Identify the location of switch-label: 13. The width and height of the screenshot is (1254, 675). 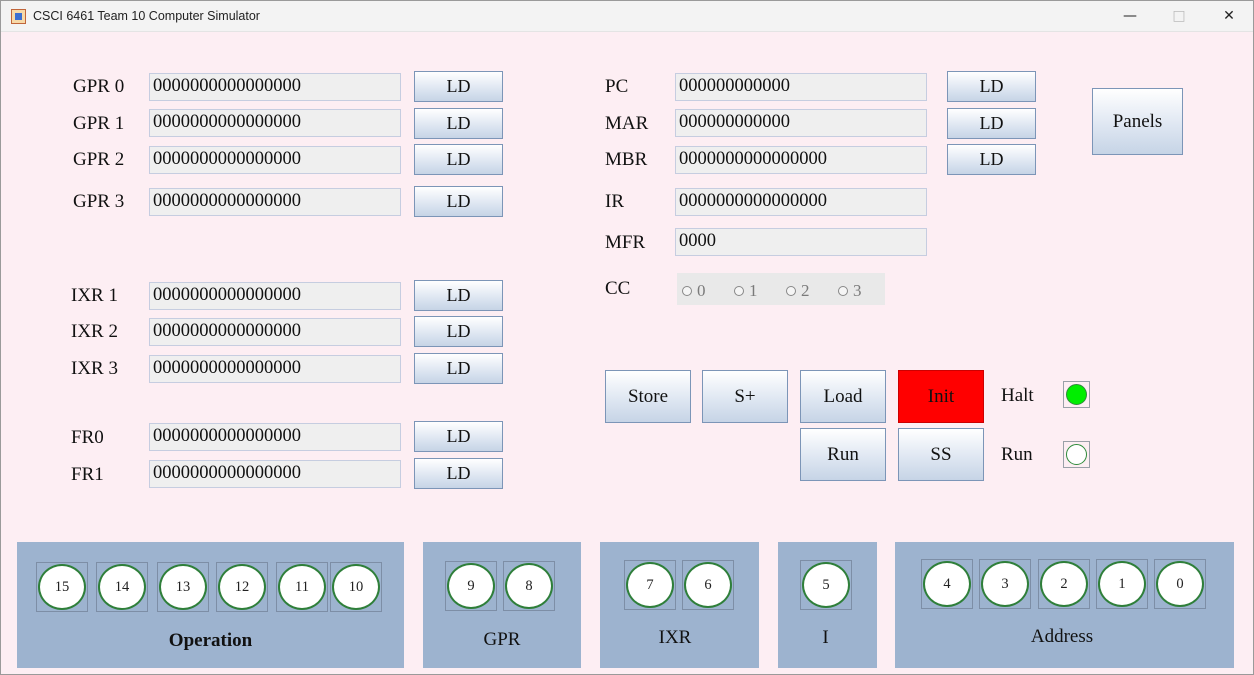
(183, 587).